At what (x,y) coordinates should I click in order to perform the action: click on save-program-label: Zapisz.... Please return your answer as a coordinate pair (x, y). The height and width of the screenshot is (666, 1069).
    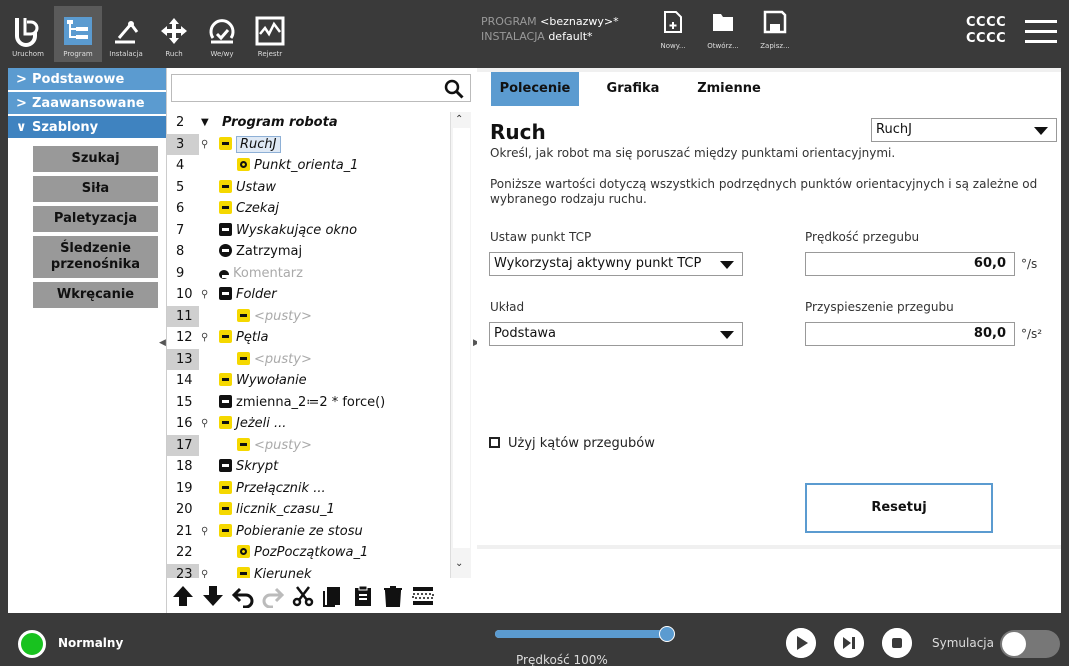
    Looking at the image, I should click on (775, 46).